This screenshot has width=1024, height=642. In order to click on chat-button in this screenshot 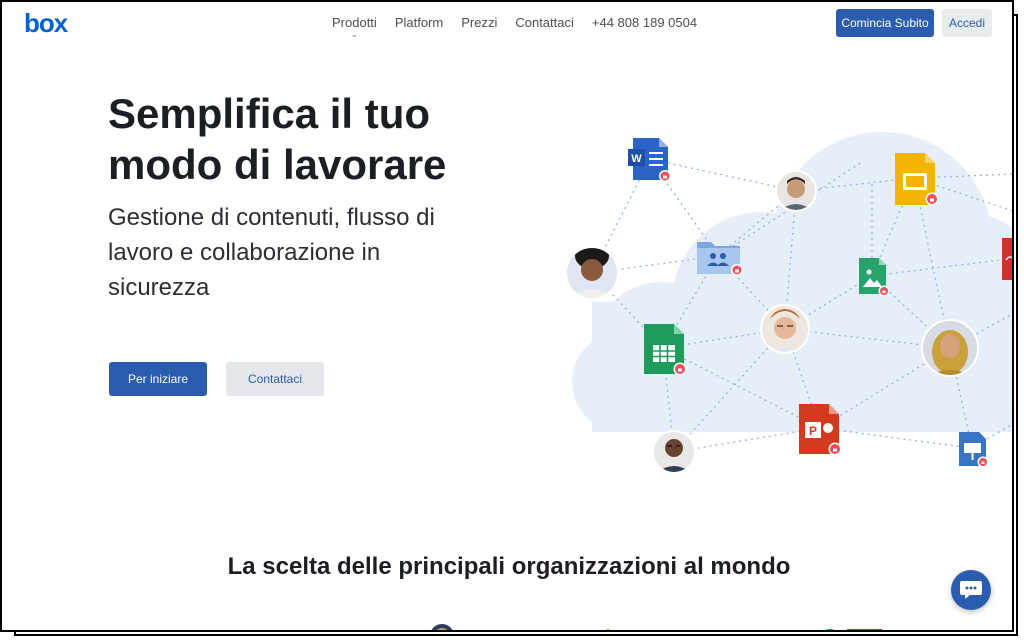, I will do `click(971, 590)`.